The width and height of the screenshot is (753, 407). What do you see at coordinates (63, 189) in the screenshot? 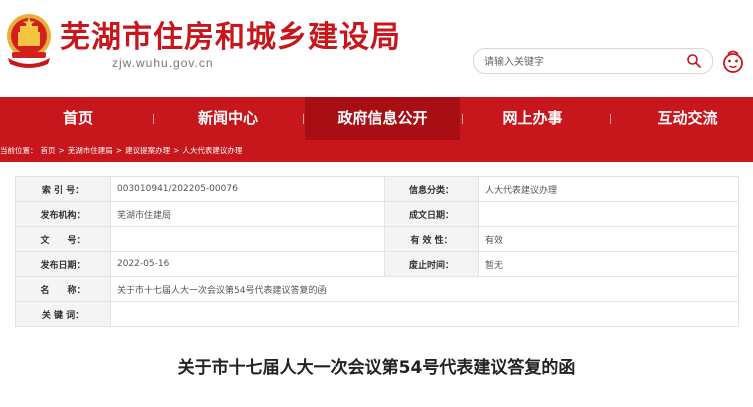
I see `index-no-label: 索 引 号：` at bounding box center [63, 189].